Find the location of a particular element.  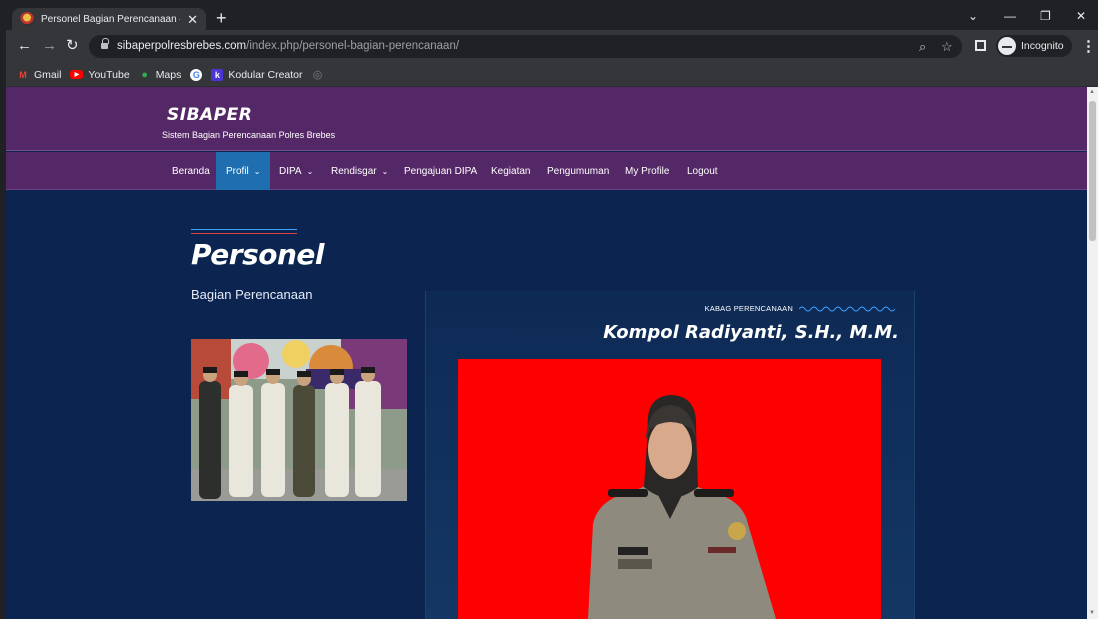

nav-my-profile: My Profile is located at coordinates (647, 171).